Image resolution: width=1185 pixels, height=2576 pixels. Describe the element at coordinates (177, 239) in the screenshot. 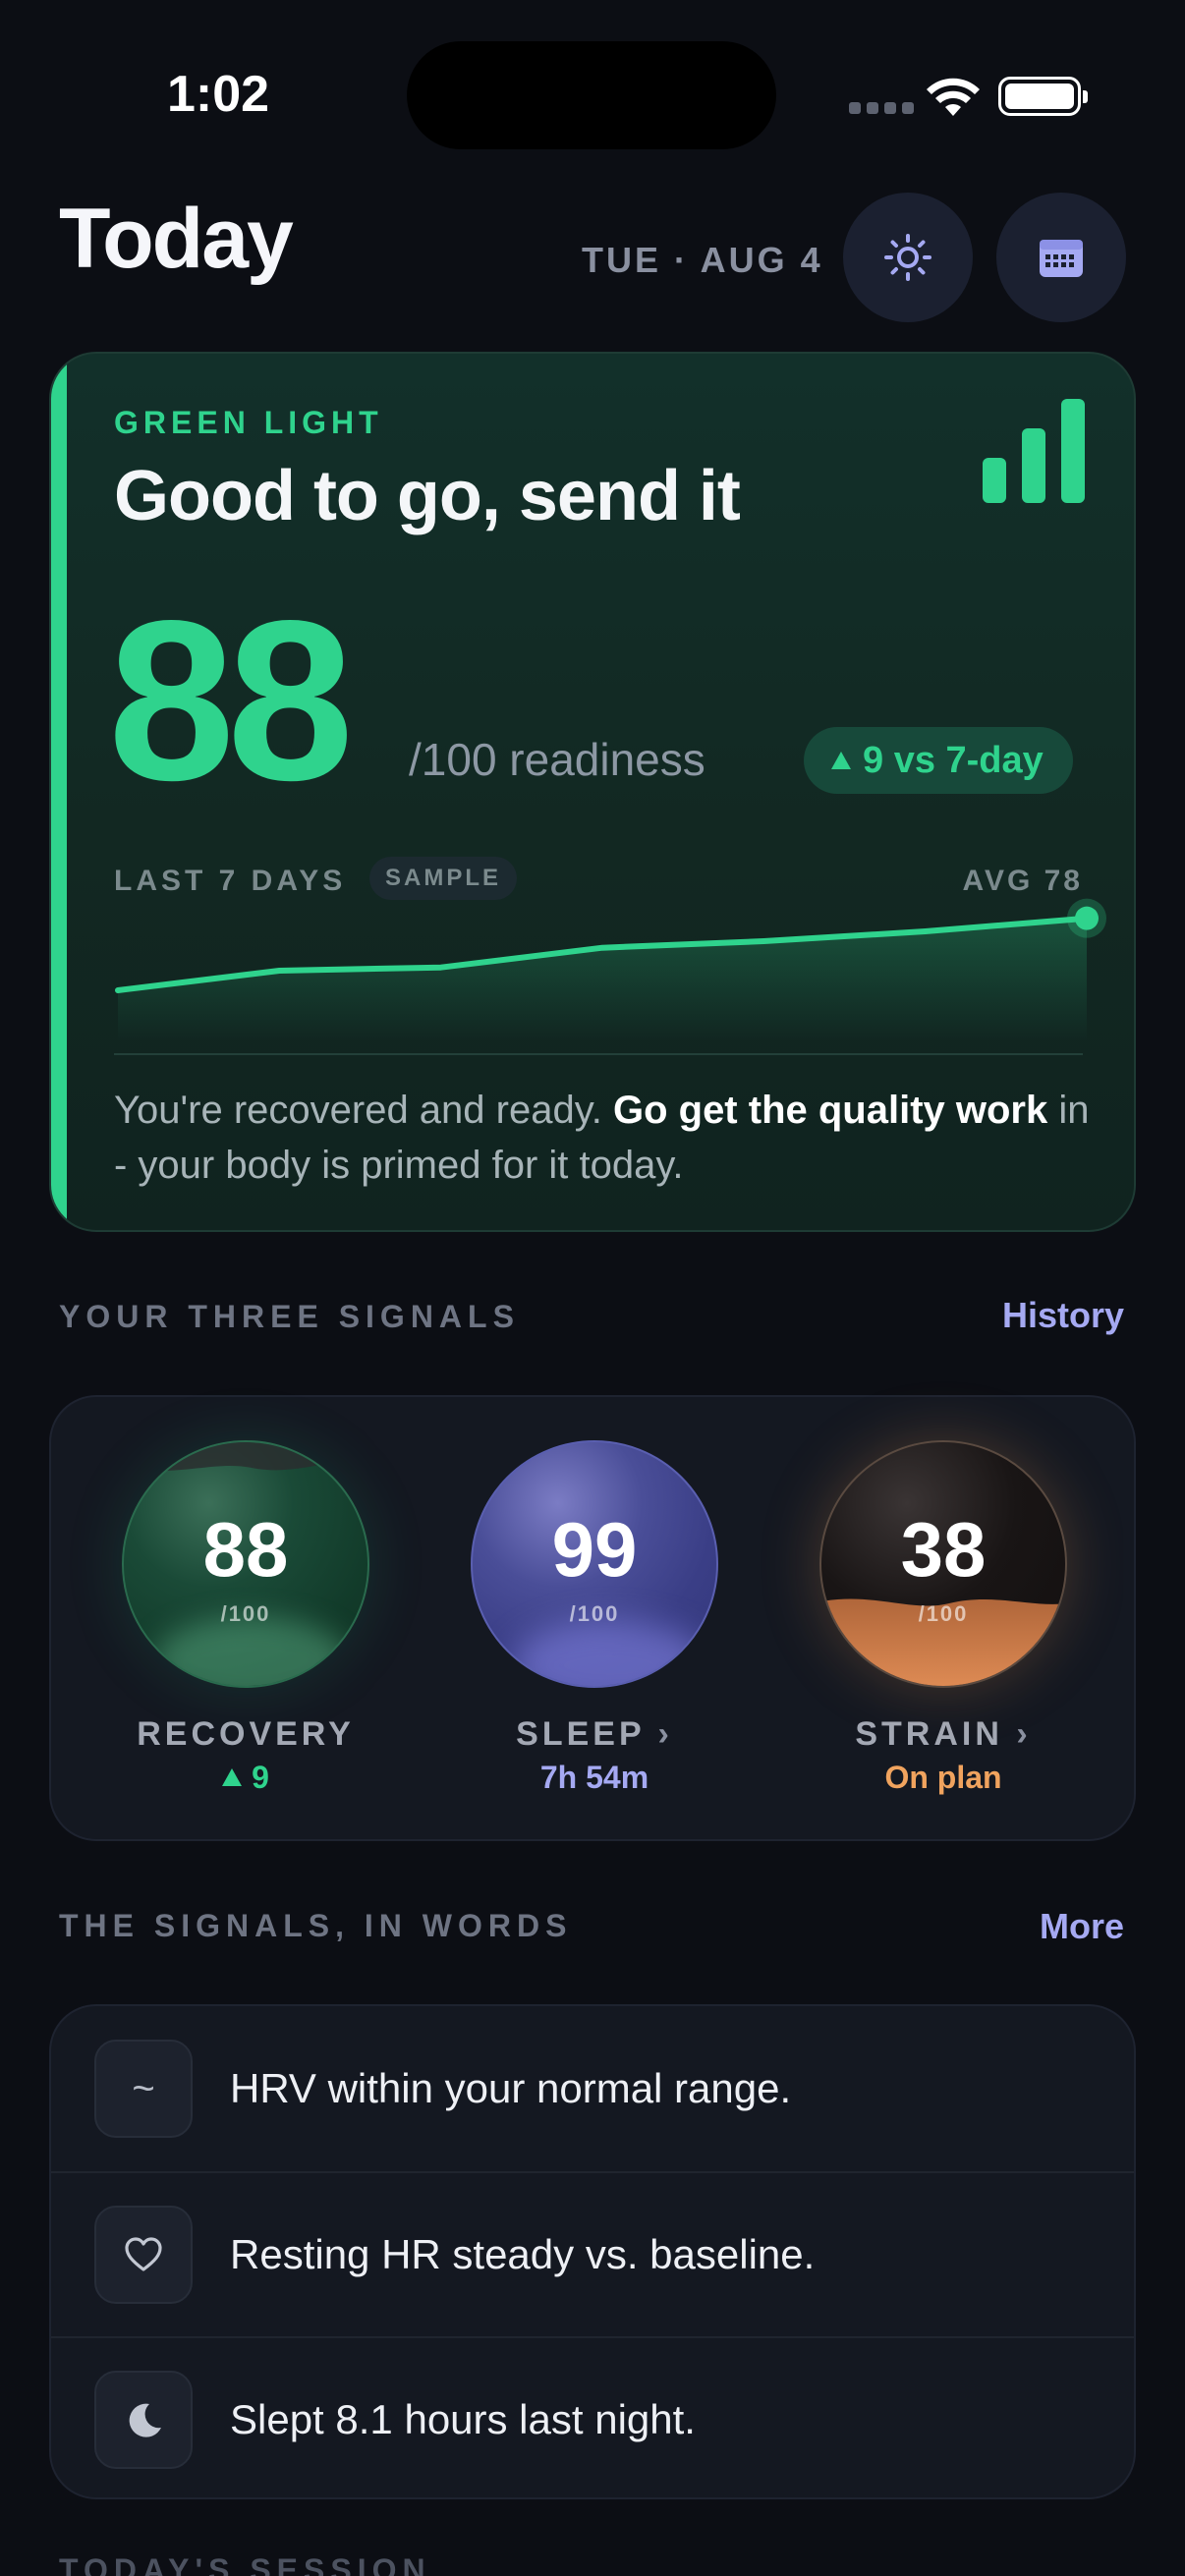

I see `page-title: Today` at that location.